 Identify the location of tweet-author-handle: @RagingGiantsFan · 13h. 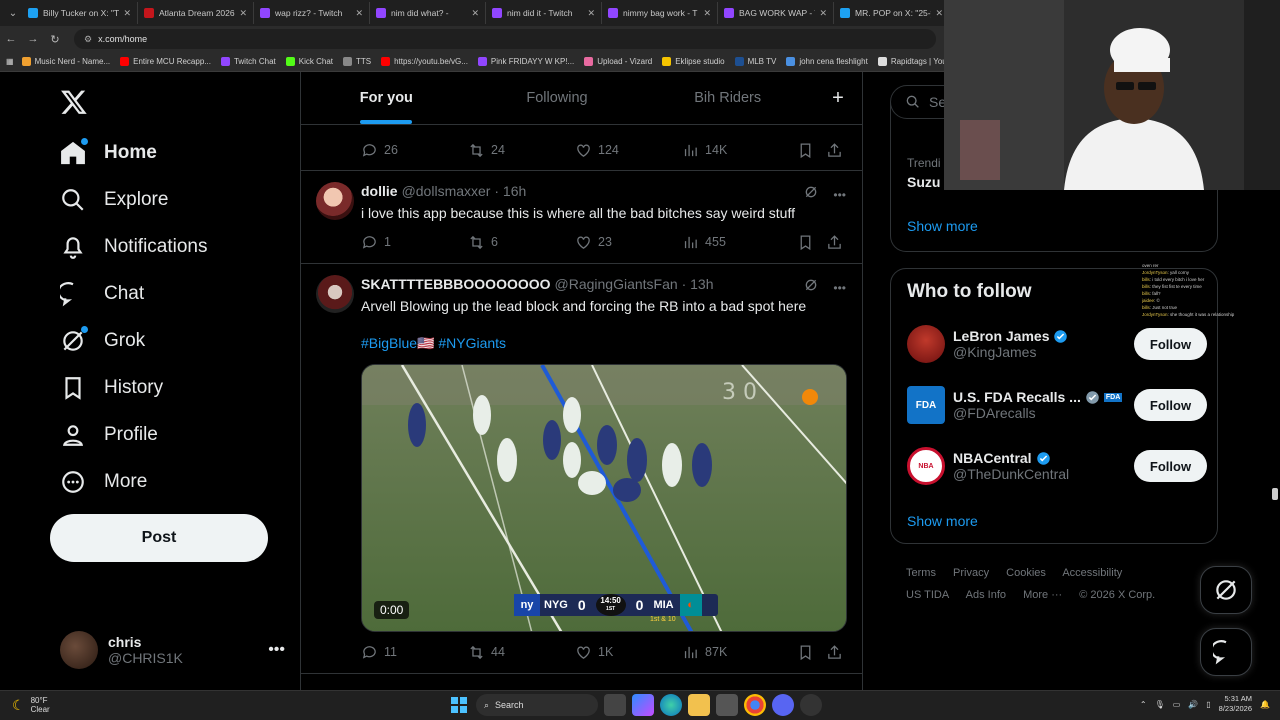
(634, 284).